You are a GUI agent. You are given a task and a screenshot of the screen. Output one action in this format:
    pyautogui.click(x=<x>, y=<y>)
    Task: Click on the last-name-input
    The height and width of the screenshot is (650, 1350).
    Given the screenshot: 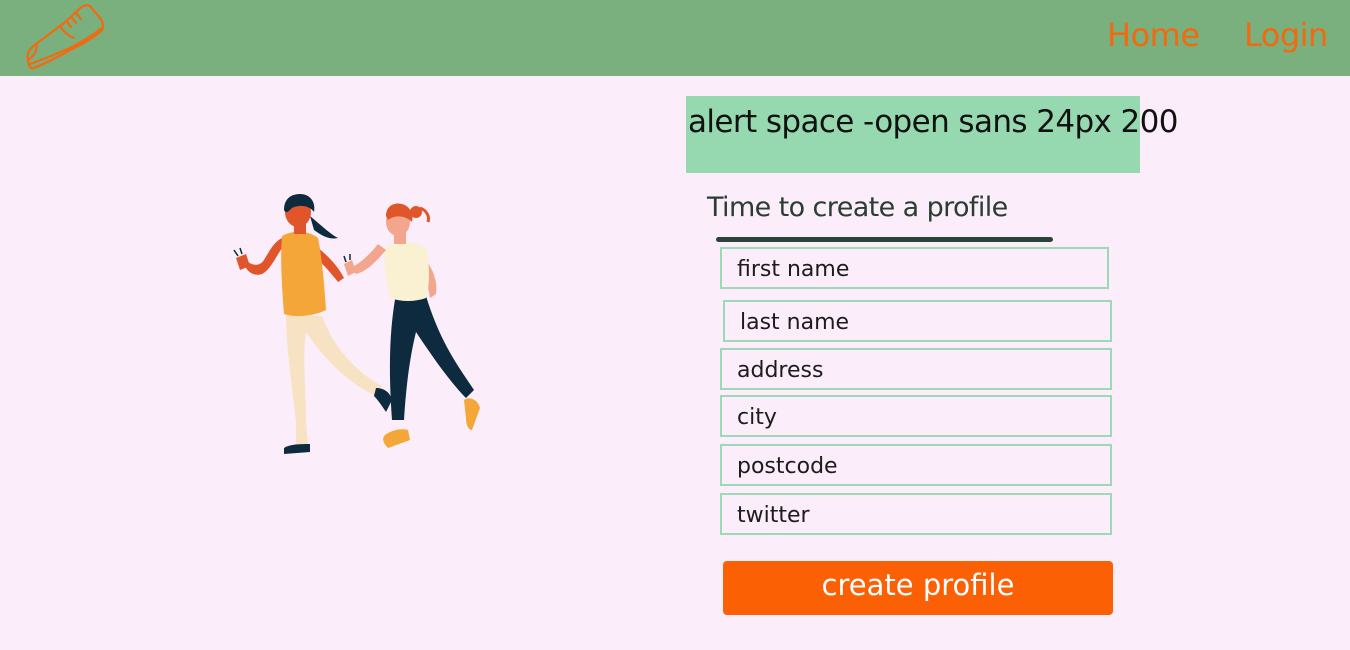 What is the action you would take?
    pyautogui.click(x=917, y=321)
    